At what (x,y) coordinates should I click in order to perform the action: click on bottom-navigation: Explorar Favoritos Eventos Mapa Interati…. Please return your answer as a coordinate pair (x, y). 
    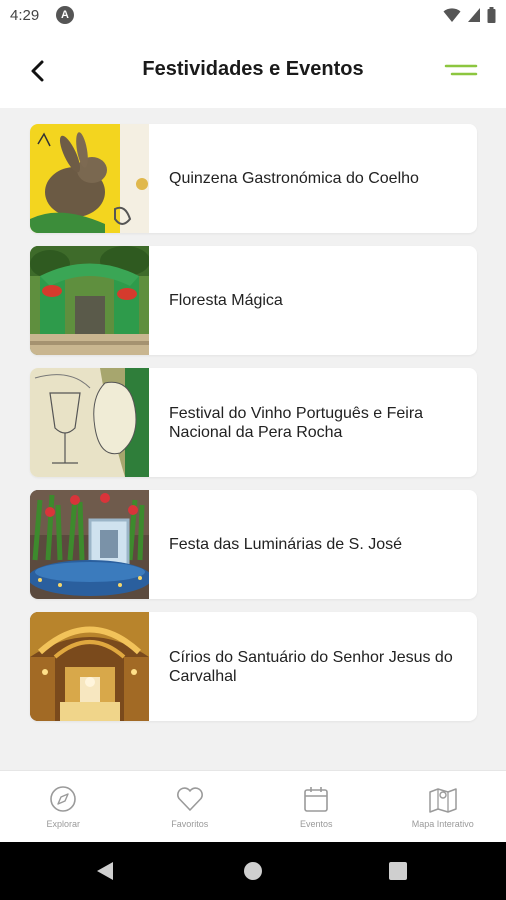
    Looking at the image, I should click on (253, 806).